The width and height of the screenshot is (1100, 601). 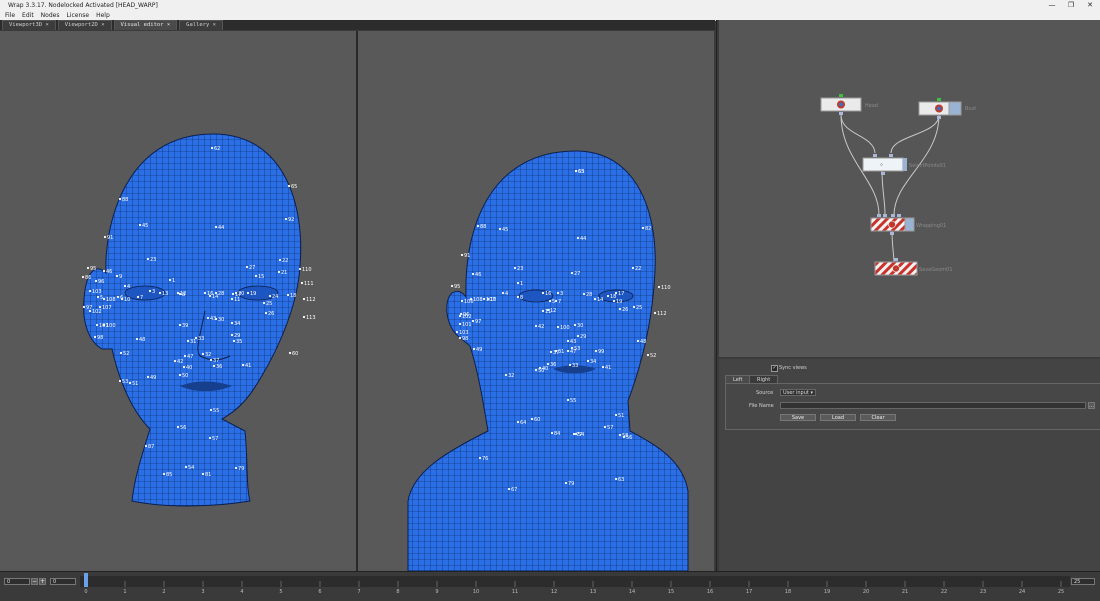 What do you see at coordinates (63, 581) in the screenshot?
I see `timeline-current-input: 0` at bounding box center [63, 581].